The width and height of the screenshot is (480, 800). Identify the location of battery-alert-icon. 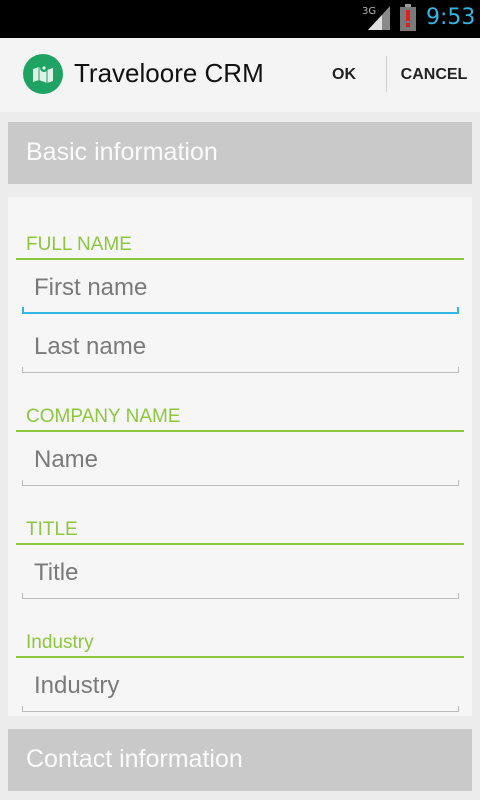
(408, 17).